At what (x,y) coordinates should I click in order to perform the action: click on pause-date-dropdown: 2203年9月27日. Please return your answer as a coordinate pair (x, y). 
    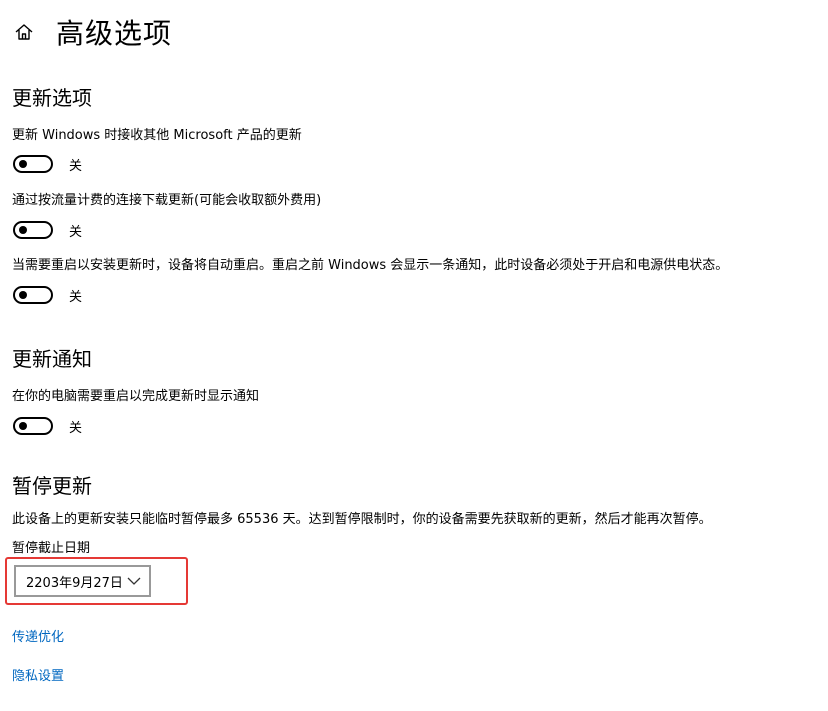
    Looking at the image, I should click on (82, 581).